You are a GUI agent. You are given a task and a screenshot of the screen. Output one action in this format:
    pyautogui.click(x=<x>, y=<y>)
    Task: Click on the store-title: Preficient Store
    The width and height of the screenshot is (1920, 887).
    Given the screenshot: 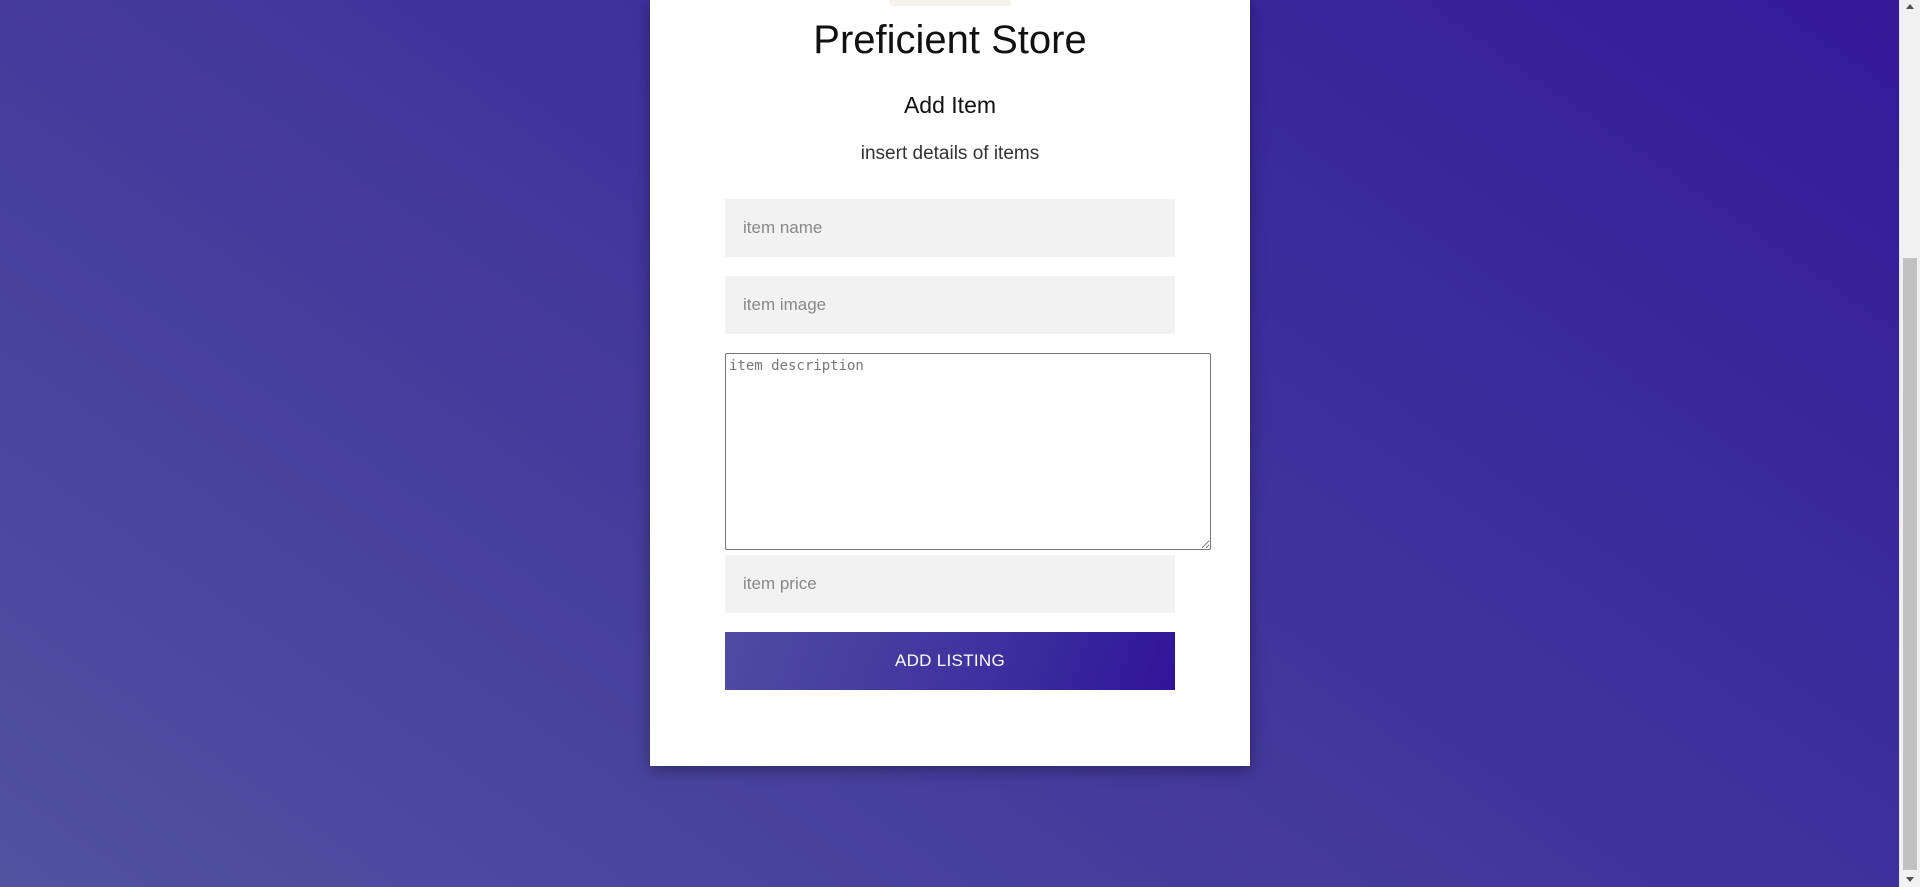 What is the action you would take?
    pyautogui.click(x=950, y=40)
    